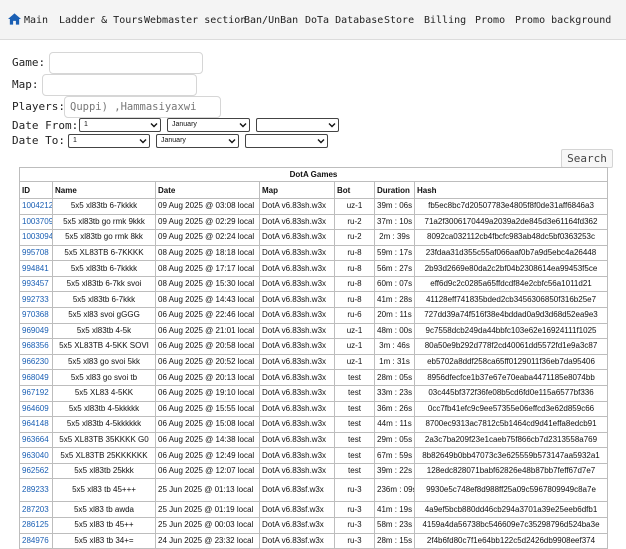 The height and width of the screenshot is (549, 626). Describe the element at coordinates (104, 440) in the screenshot. I see `cell-name: 5x5 XL83TB 35KKKK G0` at that location.